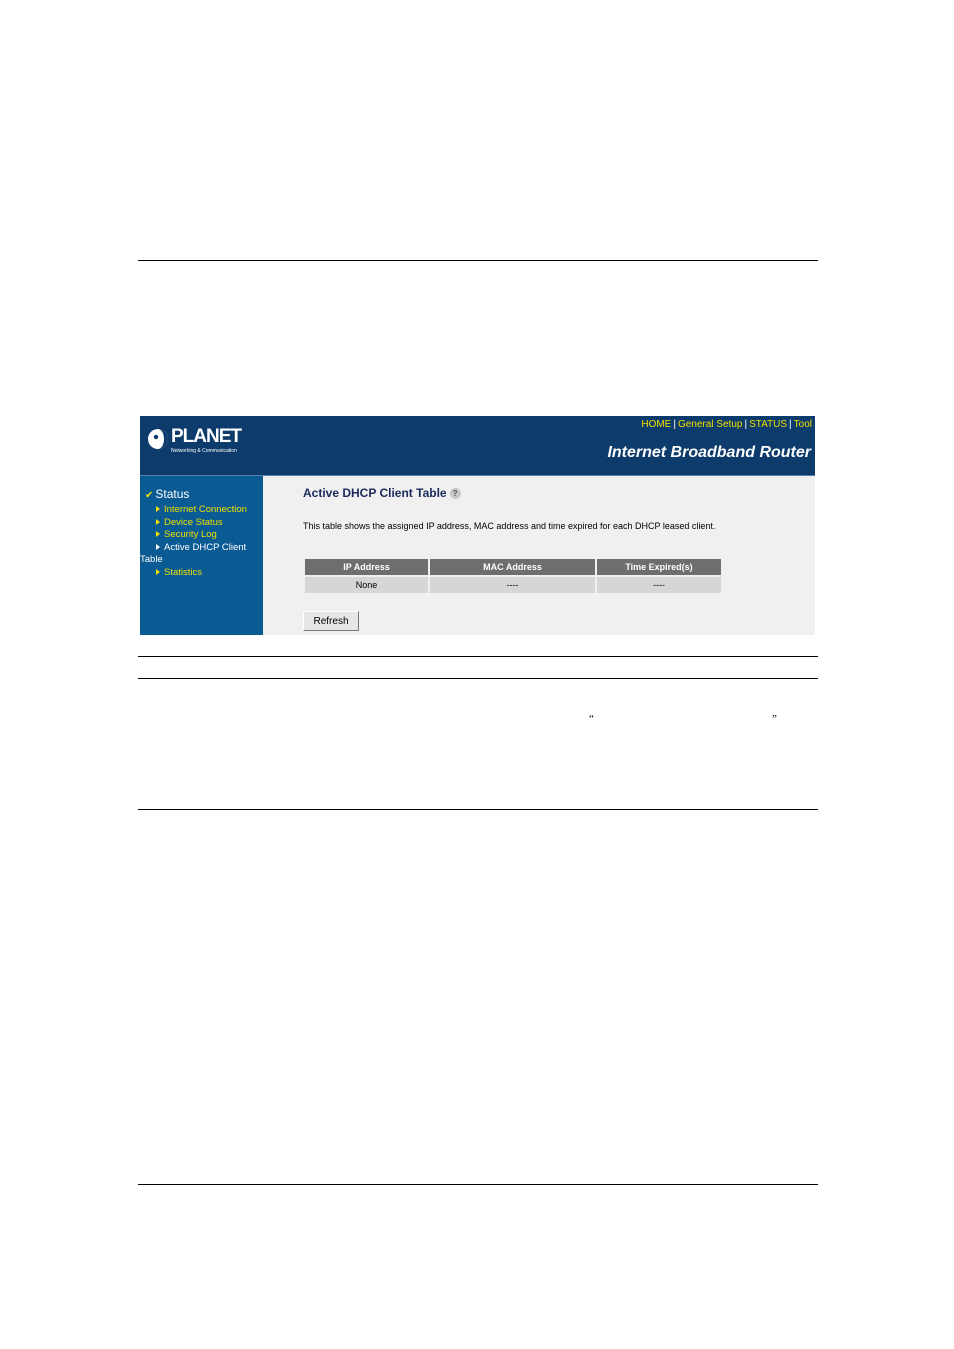  Describe the element at coordinates (183, 572) in the screenshot. I see `sidebar-item-label: Statistics` at that location.